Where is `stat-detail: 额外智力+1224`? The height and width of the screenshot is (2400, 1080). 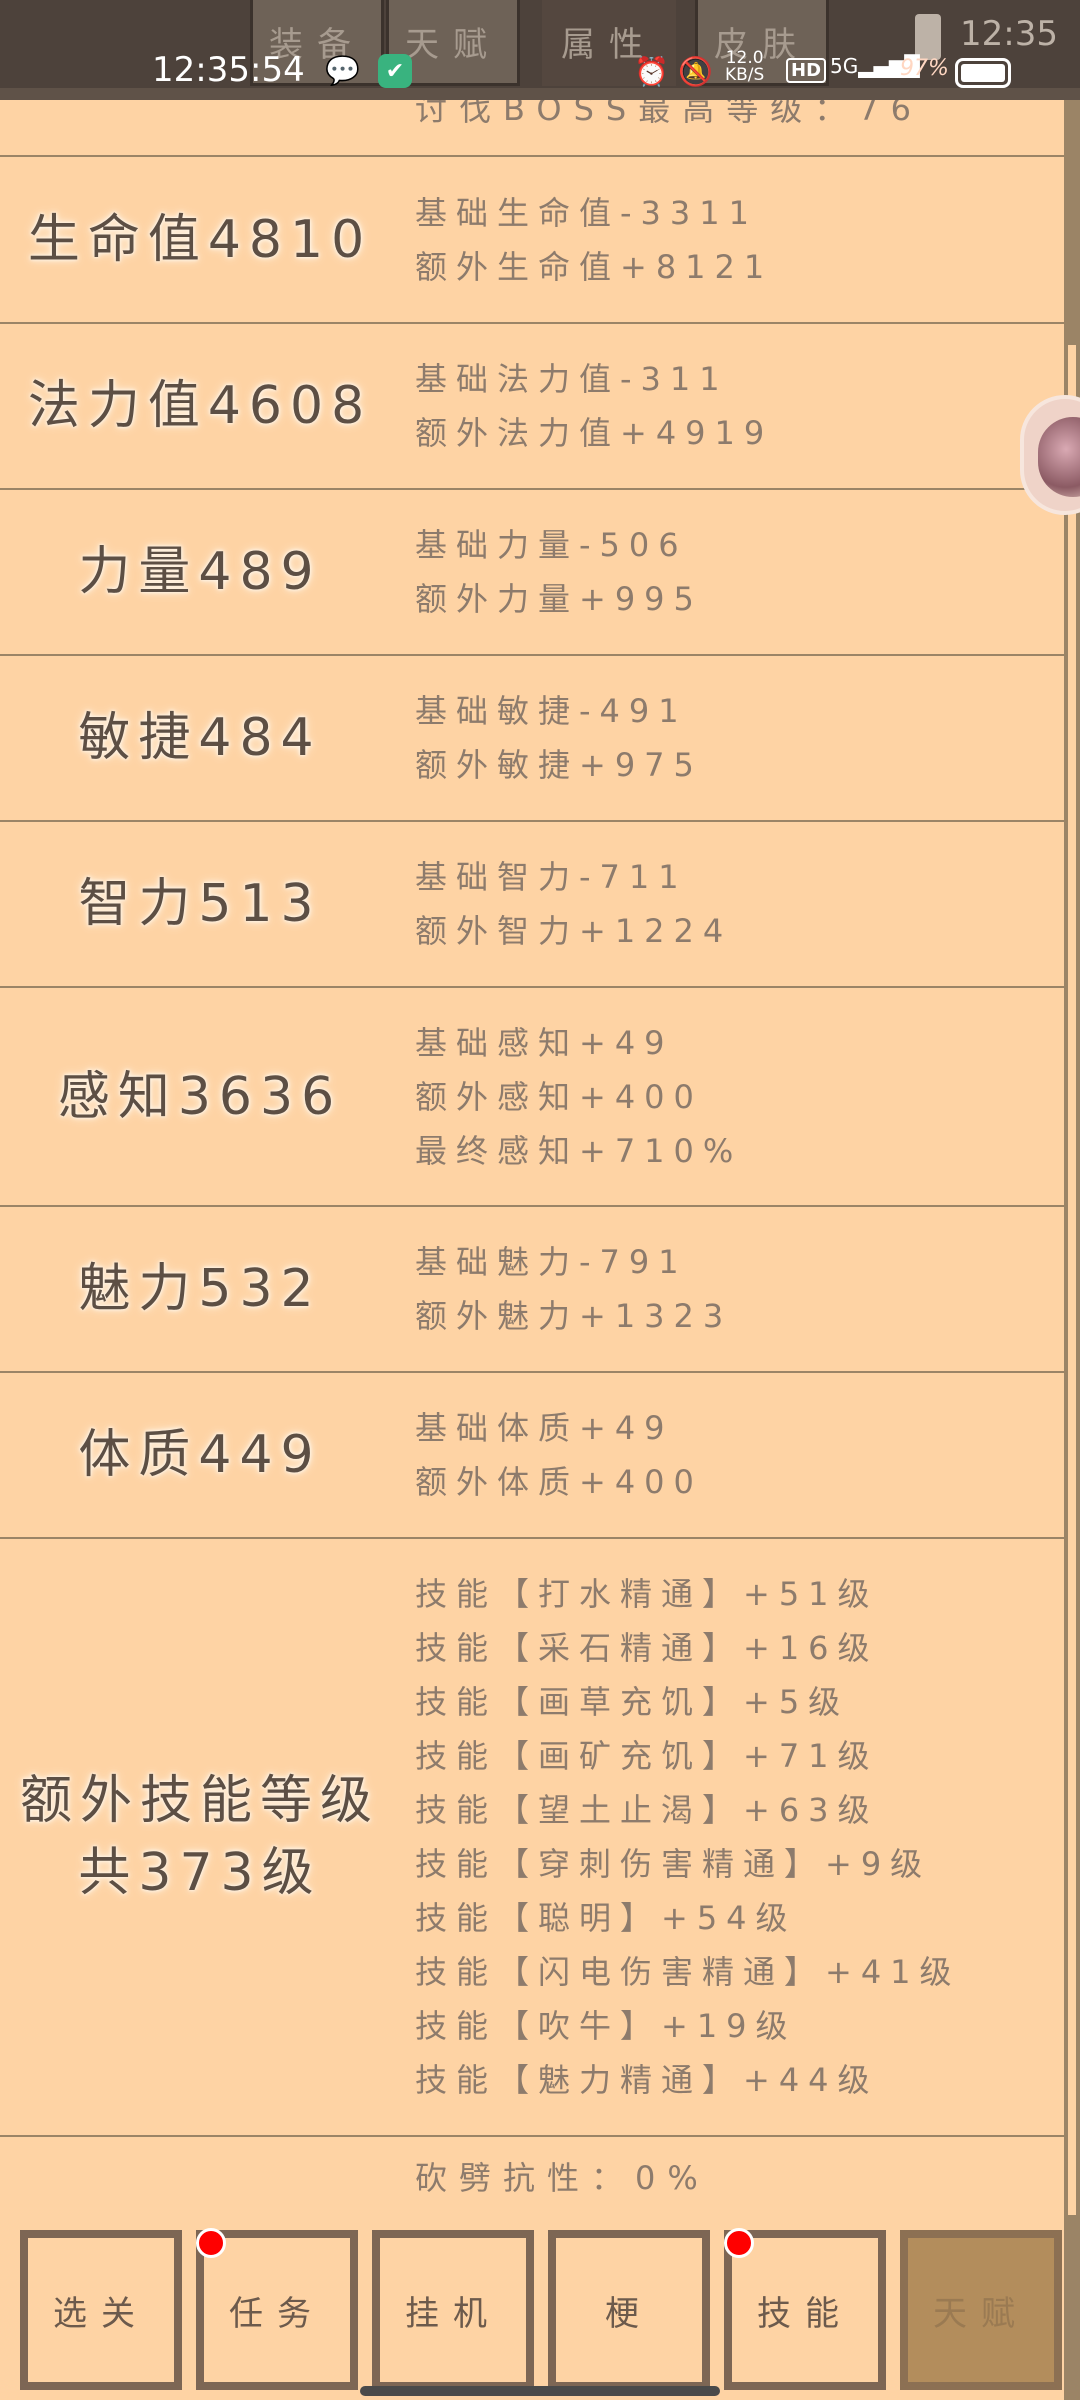
stat-detail: 额外智力+1224 is located at coordinates (574, 931).